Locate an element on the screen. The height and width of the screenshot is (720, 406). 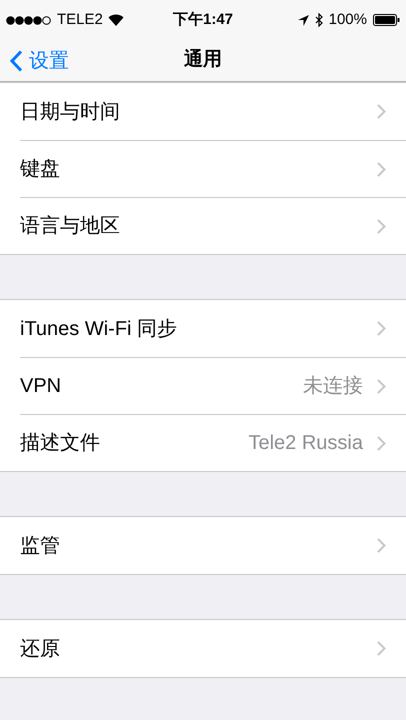
row-label: 描述文件 is located at coordinates (60, 443).